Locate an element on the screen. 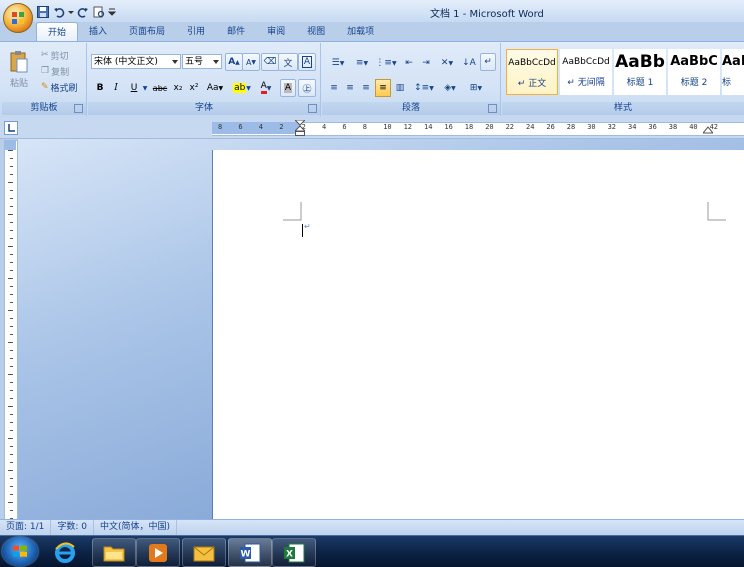  font-launcher-icon is located at coordinates (312, 108).